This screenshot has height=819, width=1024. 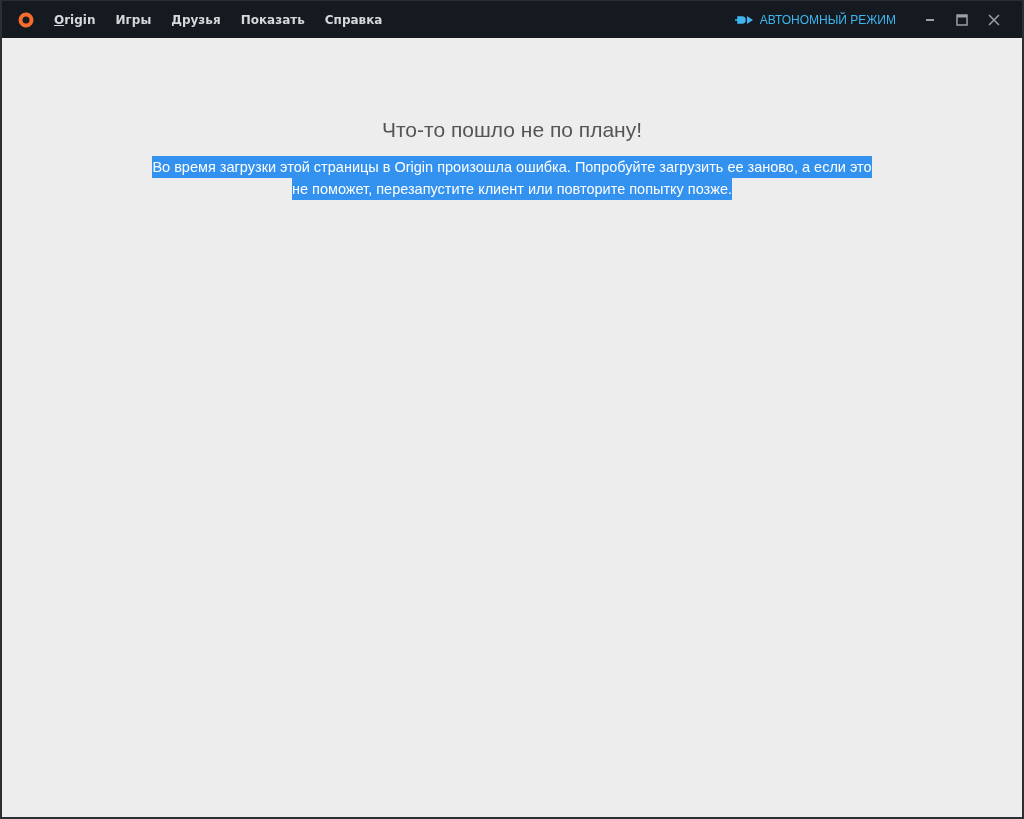 What do you see at coordinates (815, 19) in the screenshot?
I see `offline-mode-button: АВТОНОМНЫЙ РЕЖИМ` at bounding box center [815, 19].